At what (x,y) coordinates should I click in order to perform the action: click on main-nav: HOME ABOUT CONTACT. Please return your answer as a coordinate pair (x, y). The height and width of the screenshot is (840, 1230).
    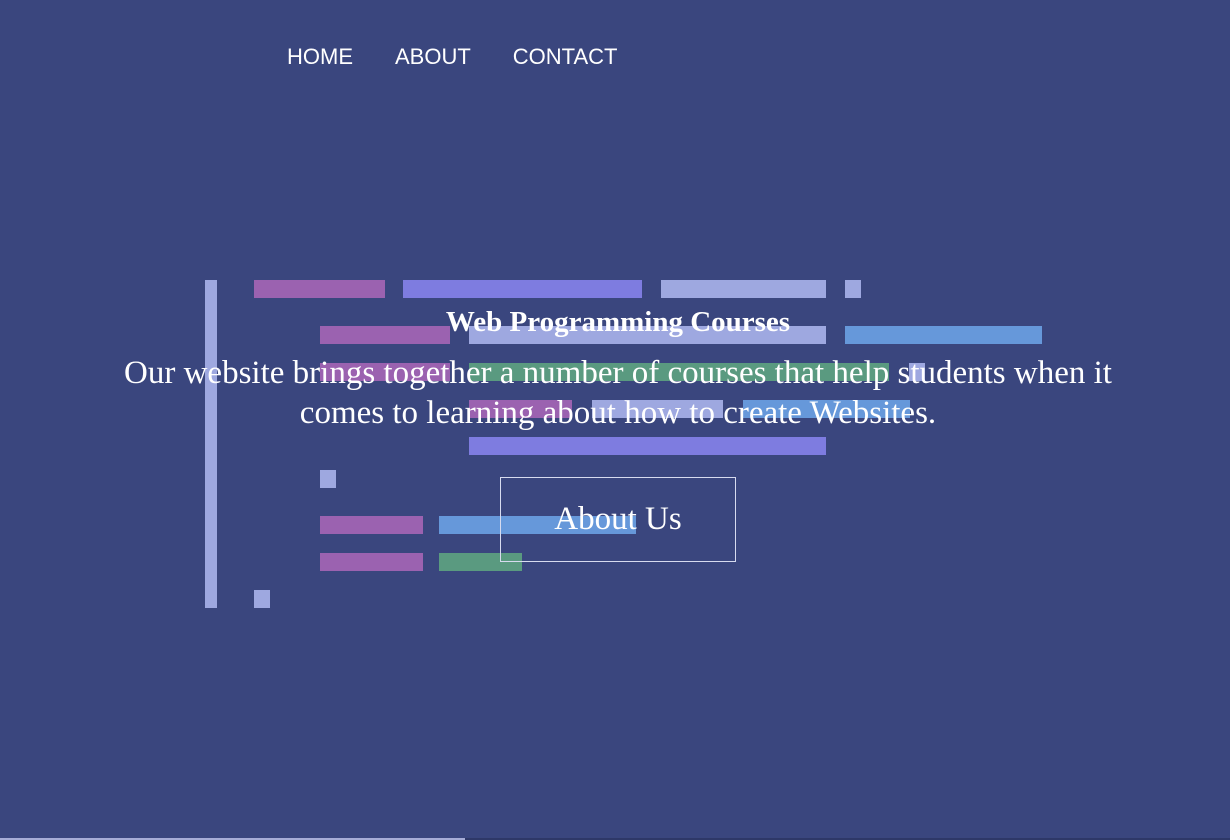
    Looking at the image, I should click on (452, 57).